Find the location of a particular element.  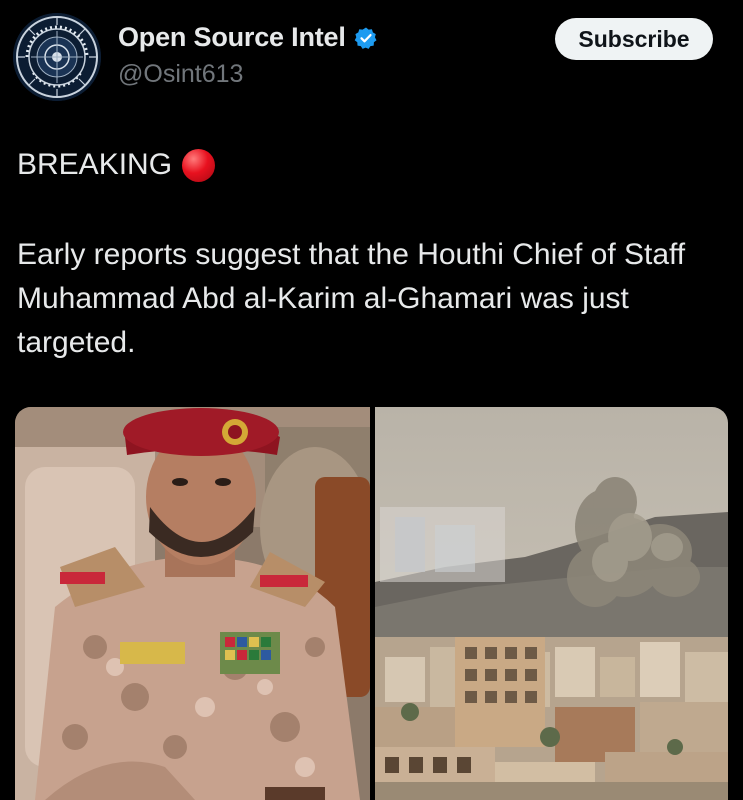

author-name-row: Open Source Intel is located at coordinates (248, 37).